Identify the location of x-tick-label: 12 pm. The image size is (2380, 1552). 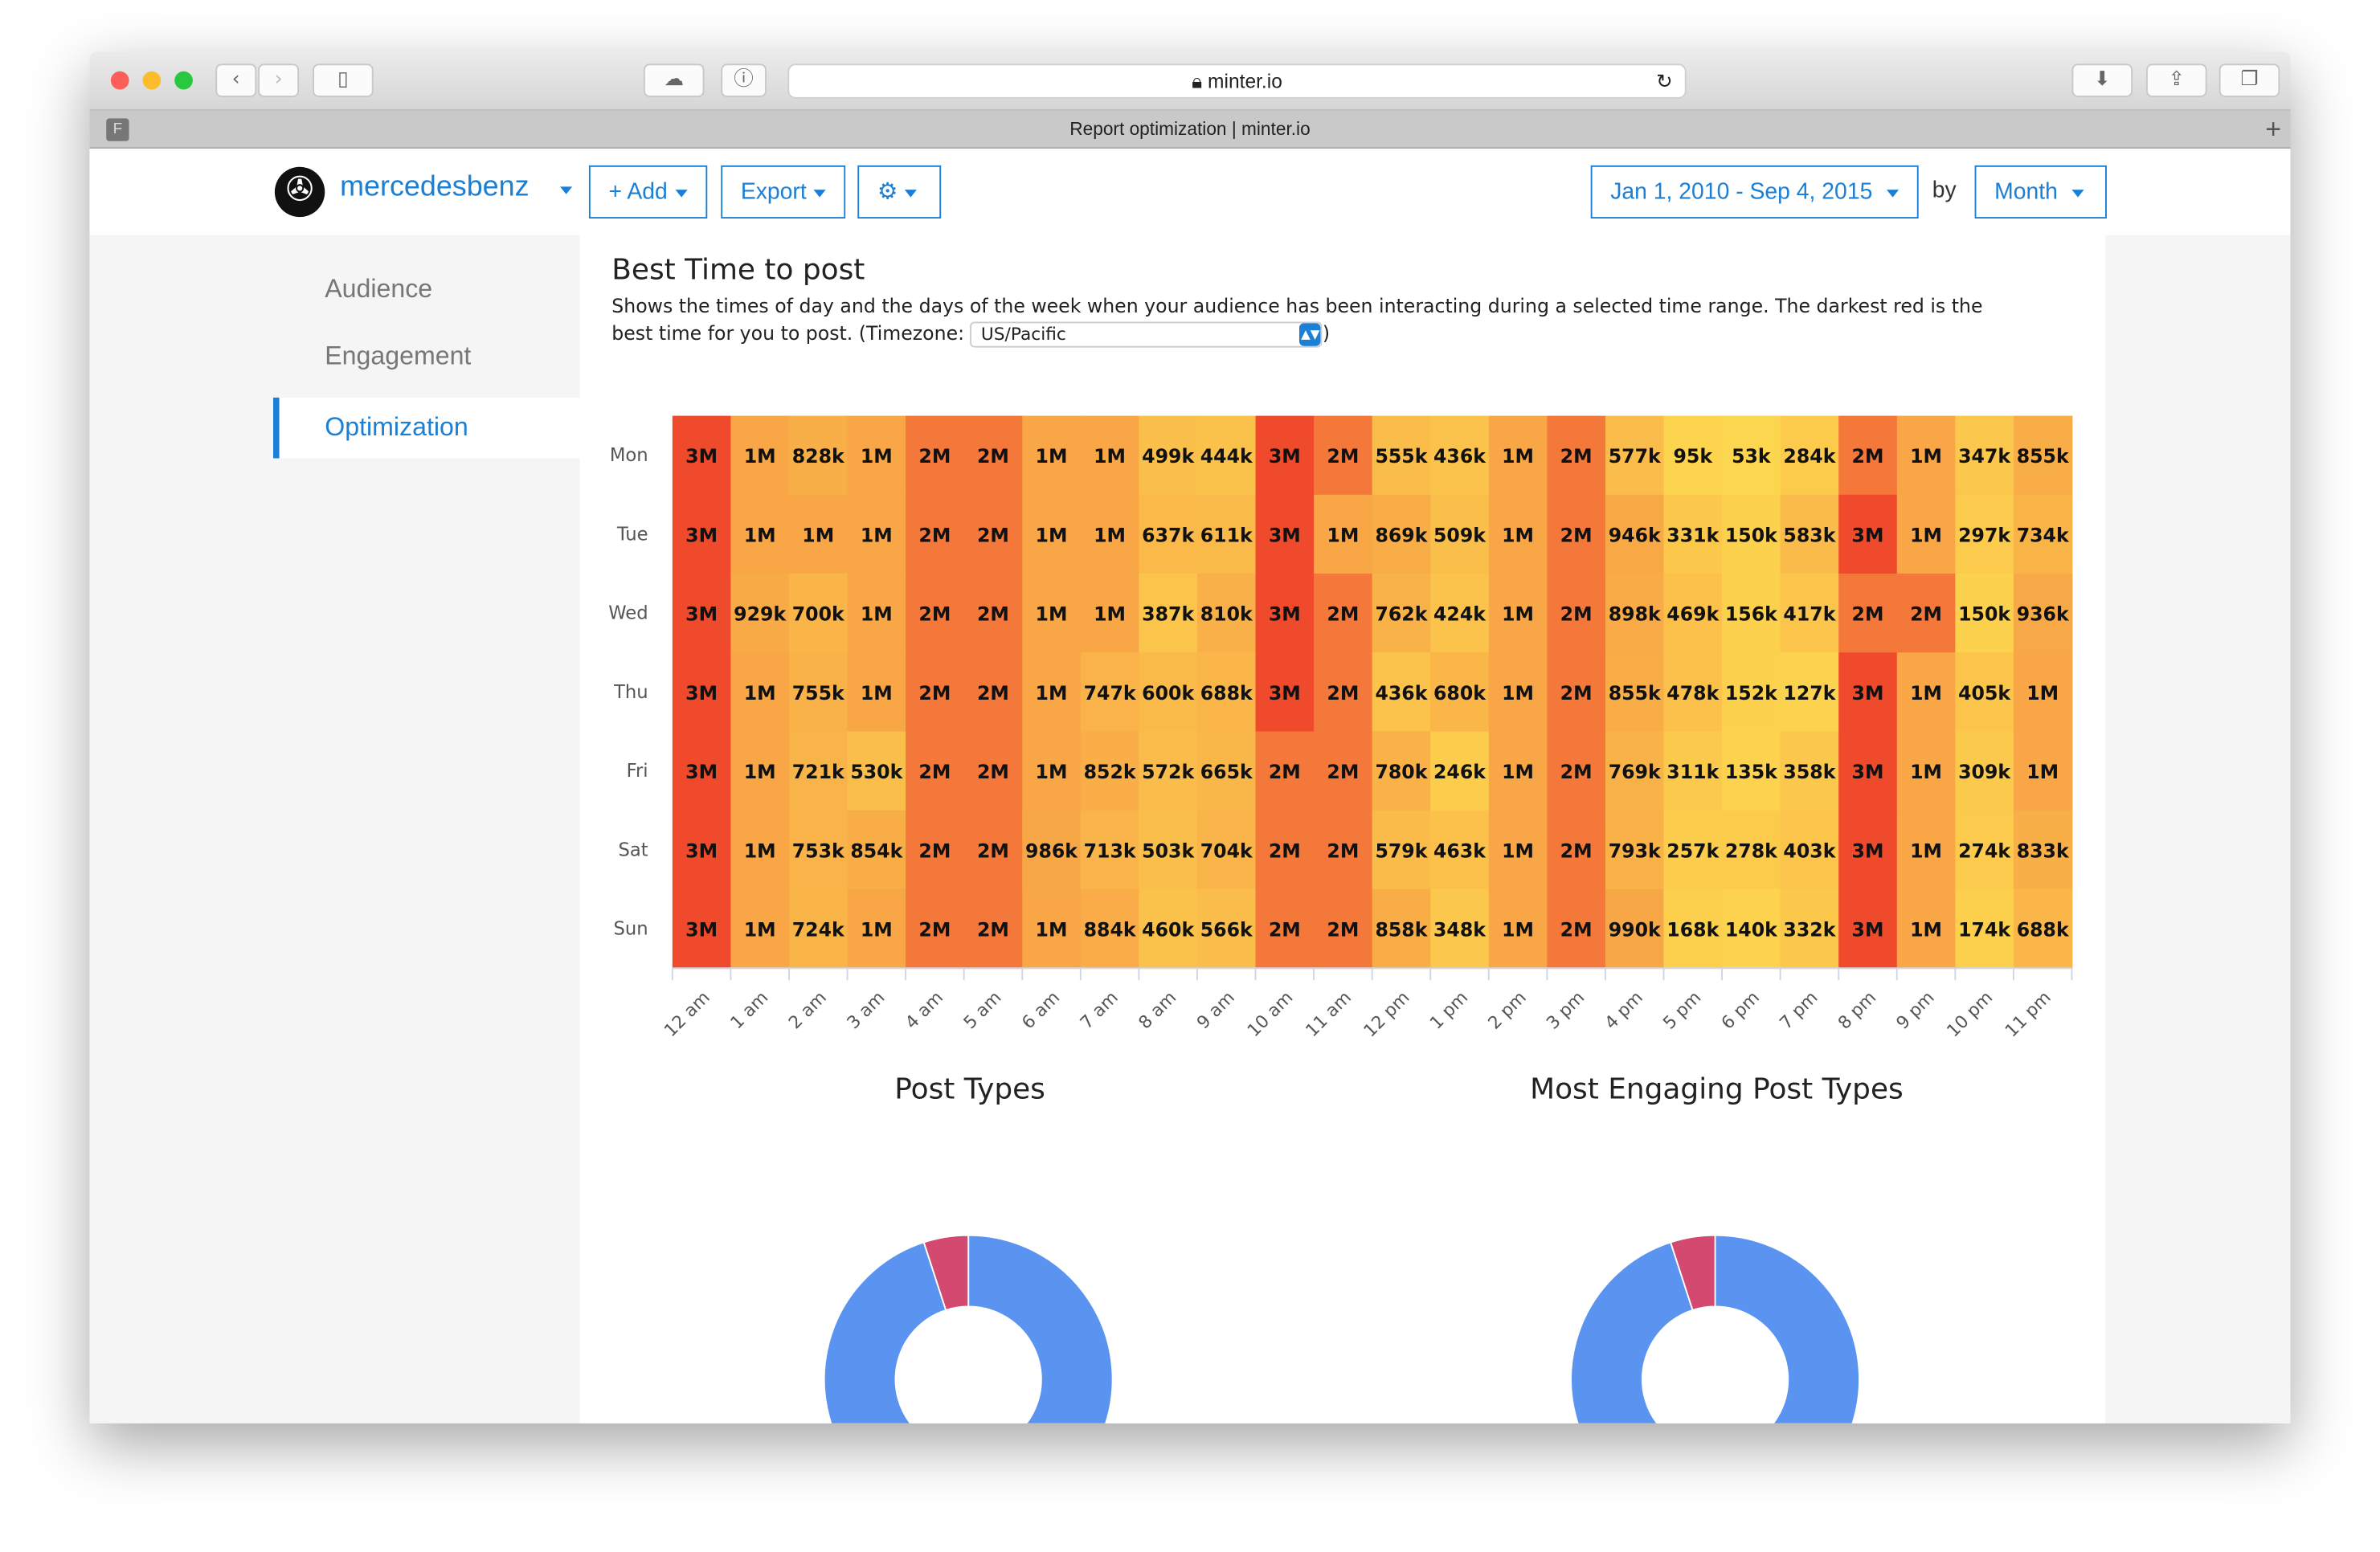
(1387, 1015).